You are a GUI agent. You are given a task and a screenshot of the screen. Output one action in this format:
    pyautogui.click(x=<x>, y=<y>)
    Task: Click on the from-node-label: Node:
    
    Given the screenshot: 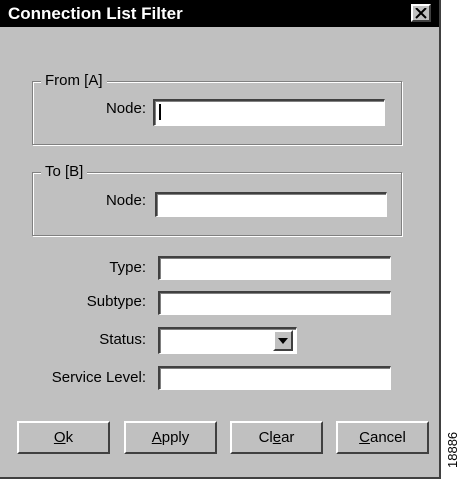 What is the action you would take?
    pyautogui.click(x=125, y=108)
    